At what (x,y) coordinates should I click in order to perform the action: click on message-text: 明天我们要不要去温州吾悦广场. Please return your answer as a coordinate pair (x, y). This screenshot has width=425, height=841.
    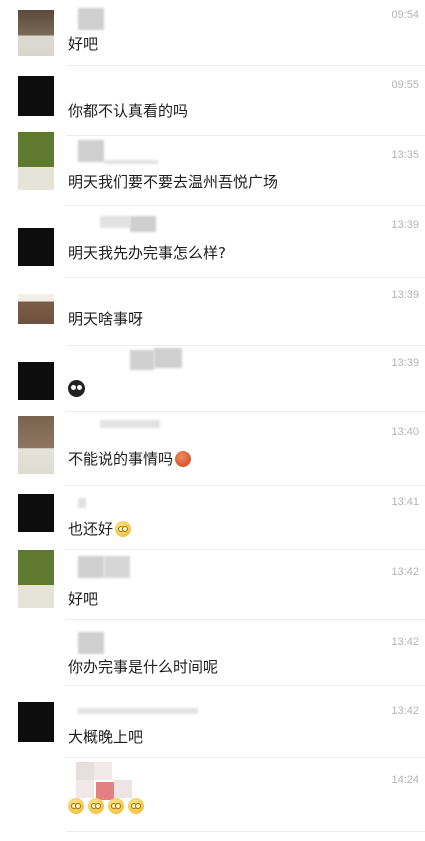
    Looking at the image, I should click on (173, 182).